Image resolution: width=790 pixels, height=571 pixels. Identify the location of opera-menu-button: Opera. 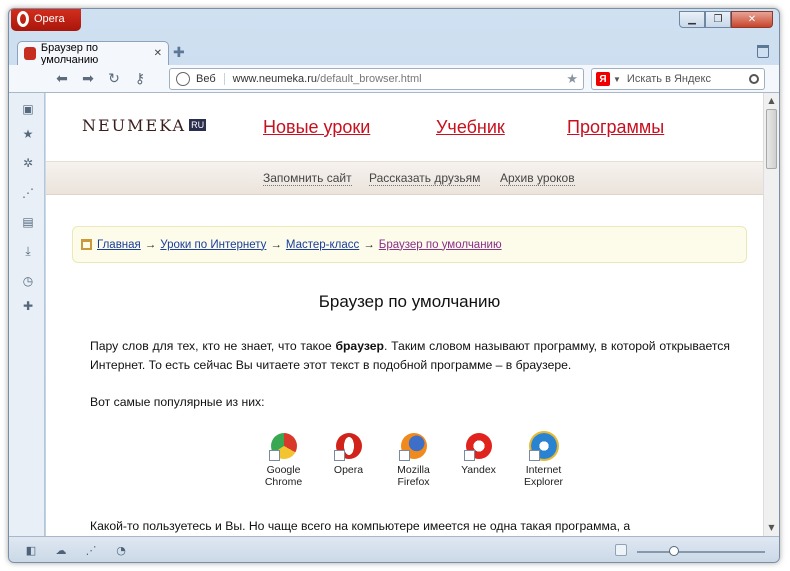
(46, 20).